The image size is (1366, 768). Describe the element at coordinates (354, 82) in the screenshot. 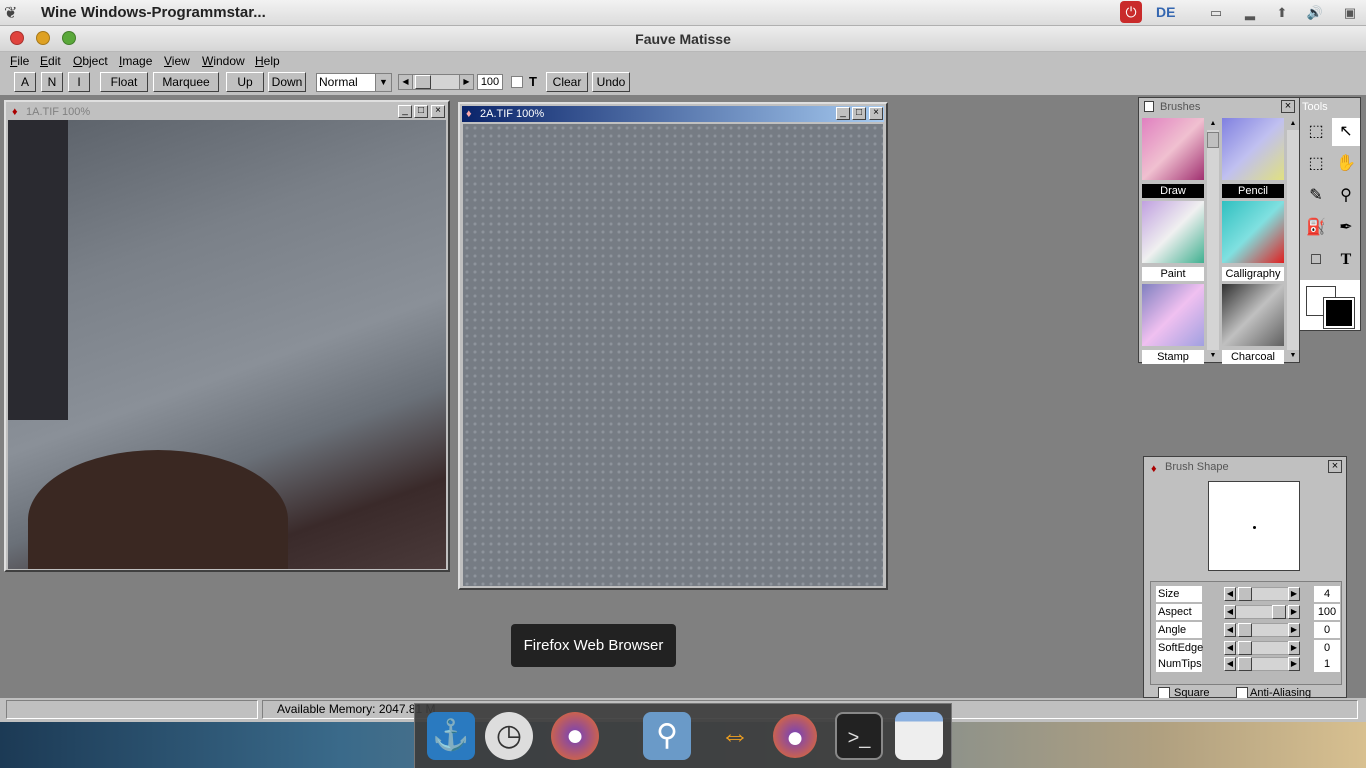

I see `blend-mode-select: Normal ▼` at that location.